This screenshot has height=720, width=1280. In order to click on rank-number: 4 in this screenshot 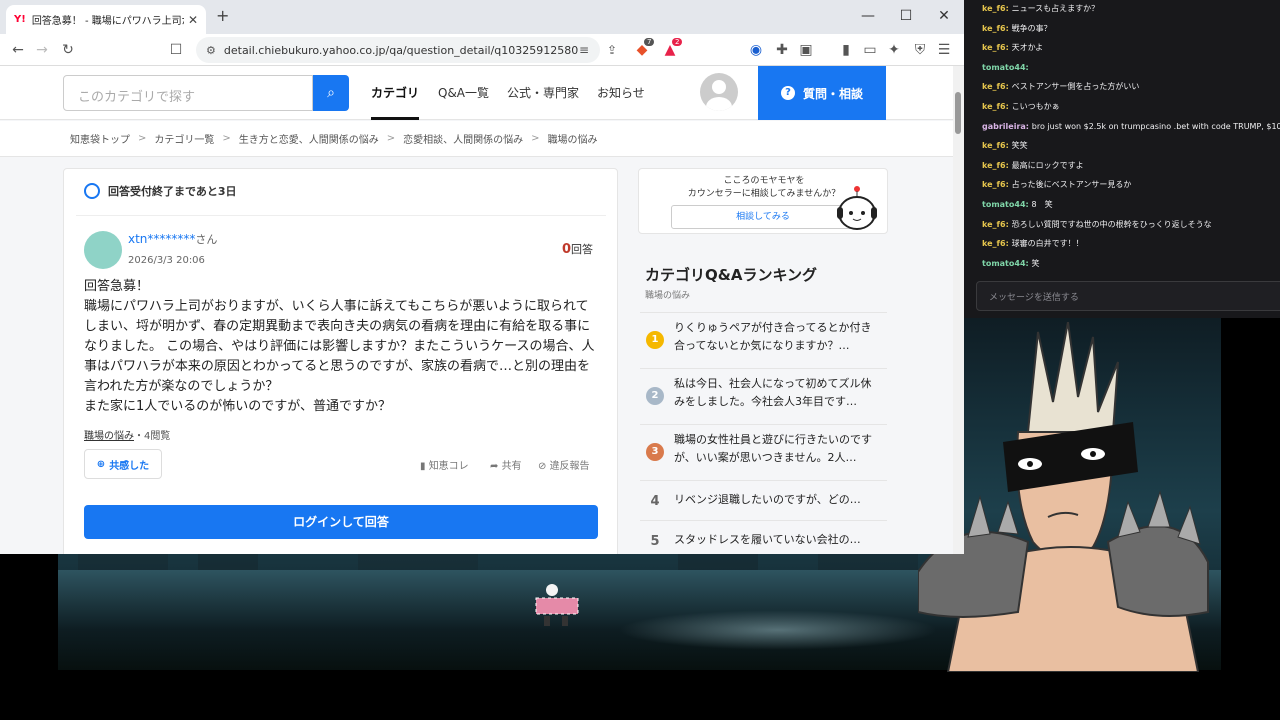, I will do `click(655, 501)`.